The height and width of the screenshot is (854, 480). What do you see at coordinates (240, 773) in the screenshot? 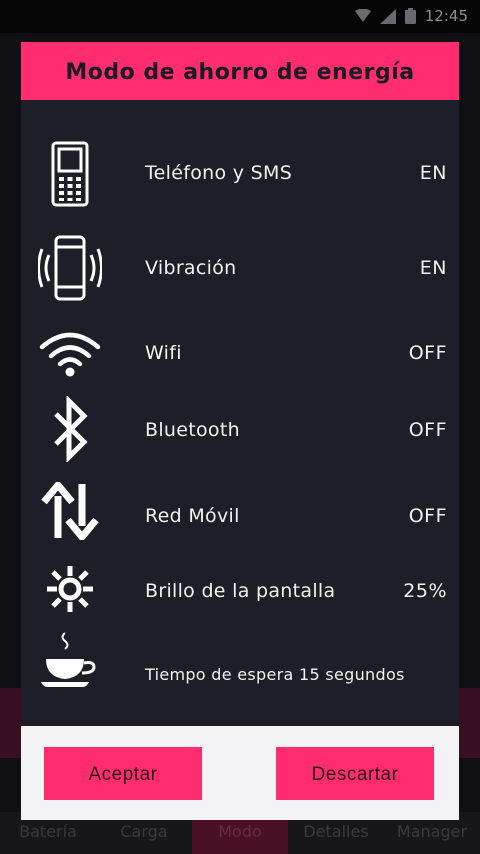
I see `dialog-footer: Aceptar Descartar` at bounding box center [240, 773].